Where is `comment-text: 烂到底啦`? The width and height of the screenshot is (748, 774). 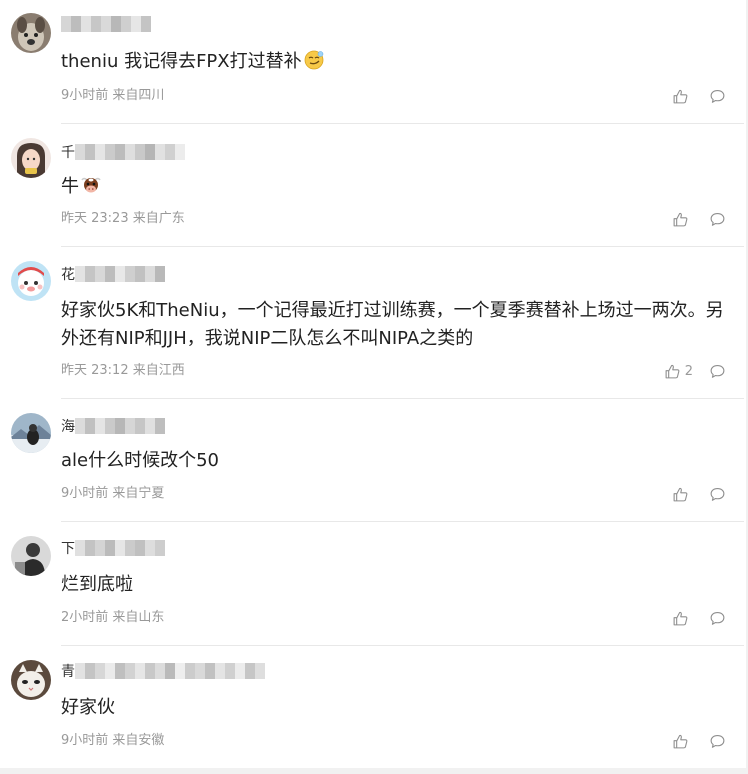 comment-text: 烂到底啦 is located at coordinates (97, 584).